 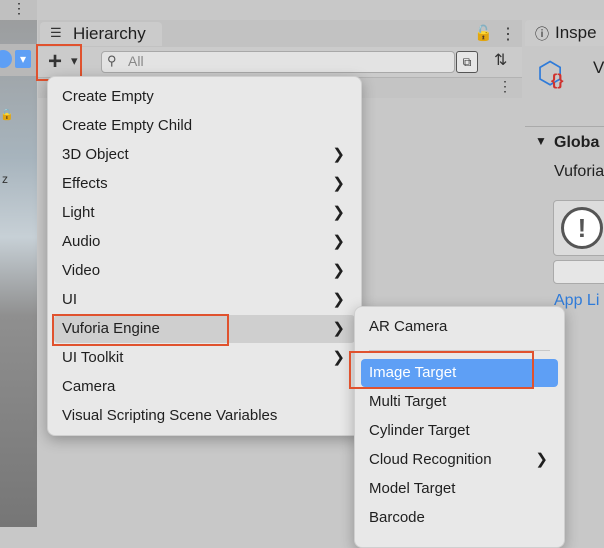 What do you see at coordinates (23, 59) in the screenshot?
I see `gizmo-dropdown-icon: ▾` at bounding box center [23, 59].